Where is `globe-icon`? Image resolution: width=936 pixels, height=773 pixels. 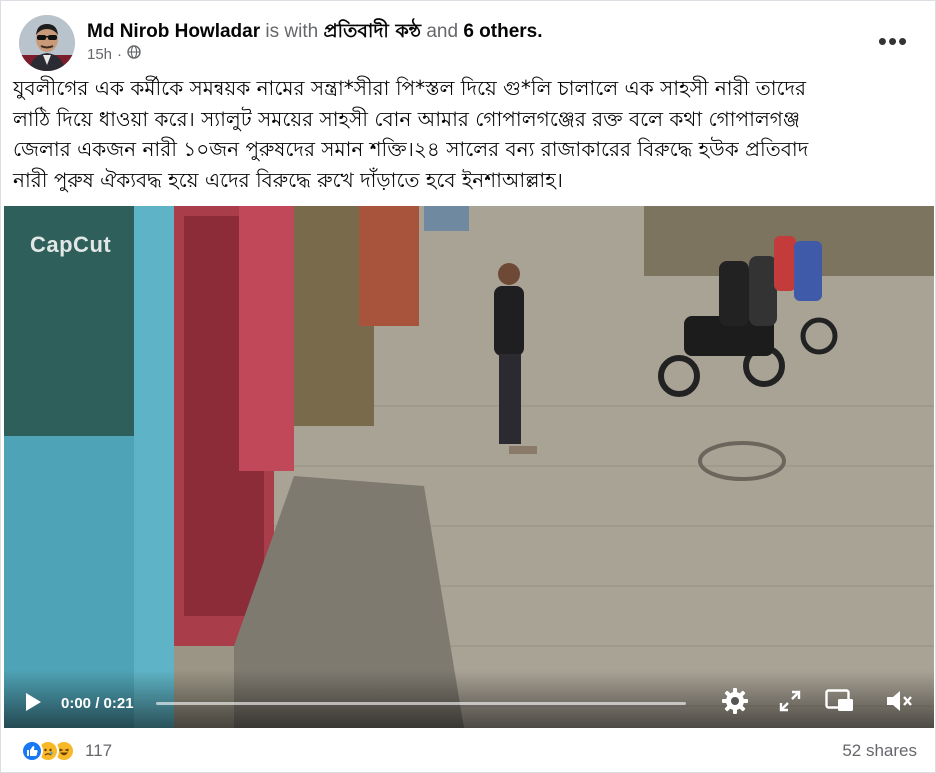
globe-icon is located at coordinates (134, 54).